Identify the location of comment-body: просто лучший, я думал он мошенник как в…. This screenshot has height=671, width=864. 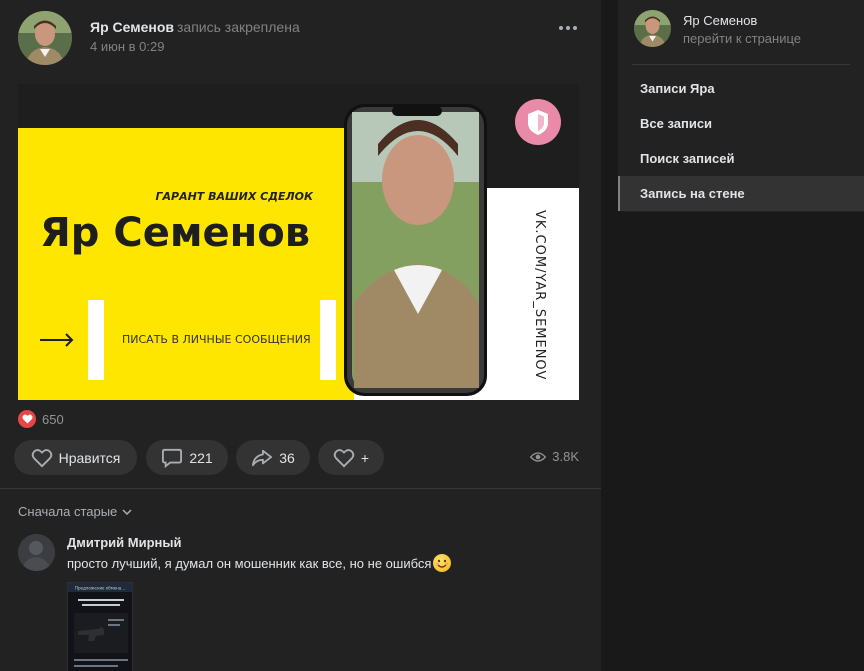
(249, 563).